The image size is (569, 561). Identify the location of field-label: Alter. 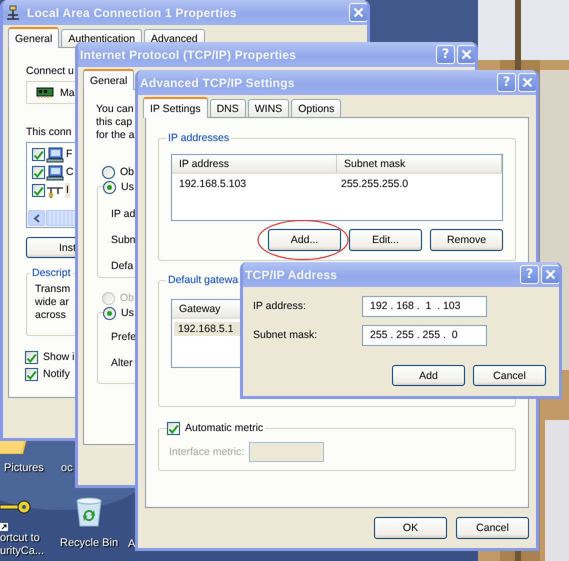
(122, 363).